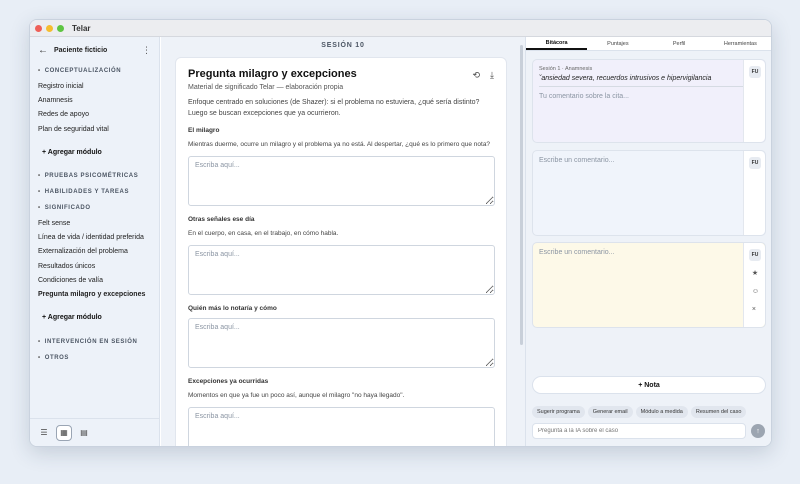  I want to click on chip-modulo-medida: Módulo a medida, so click(661, 412).